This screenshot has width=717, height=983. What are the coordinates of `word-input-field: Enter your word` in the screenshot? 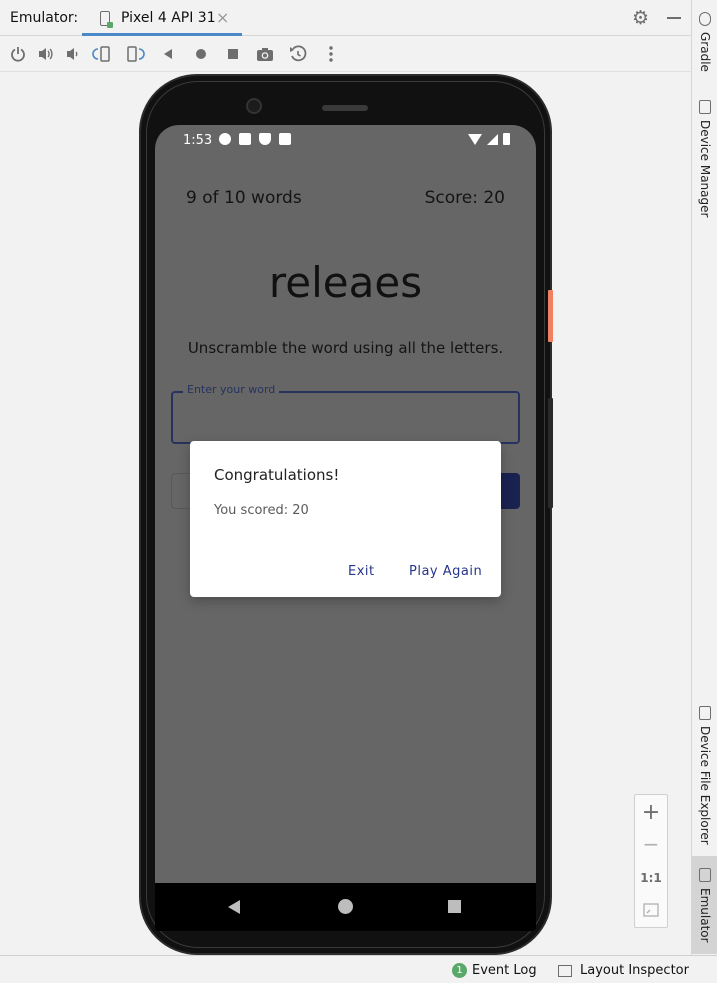 It's located at (345, 413).